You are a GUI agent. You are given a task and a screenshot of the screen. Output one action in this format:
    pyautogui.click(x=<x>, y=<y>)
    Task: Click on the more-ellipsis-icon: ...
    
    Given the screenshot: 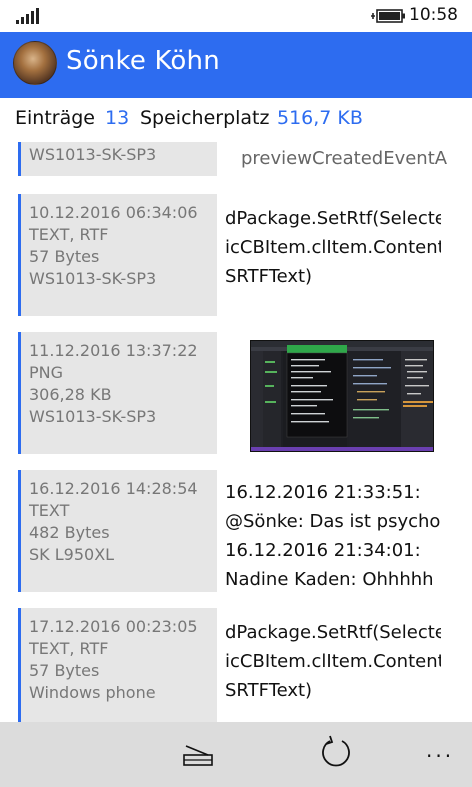 What is the action you would take?
    pyautogui.click(x=440, y=750)
    